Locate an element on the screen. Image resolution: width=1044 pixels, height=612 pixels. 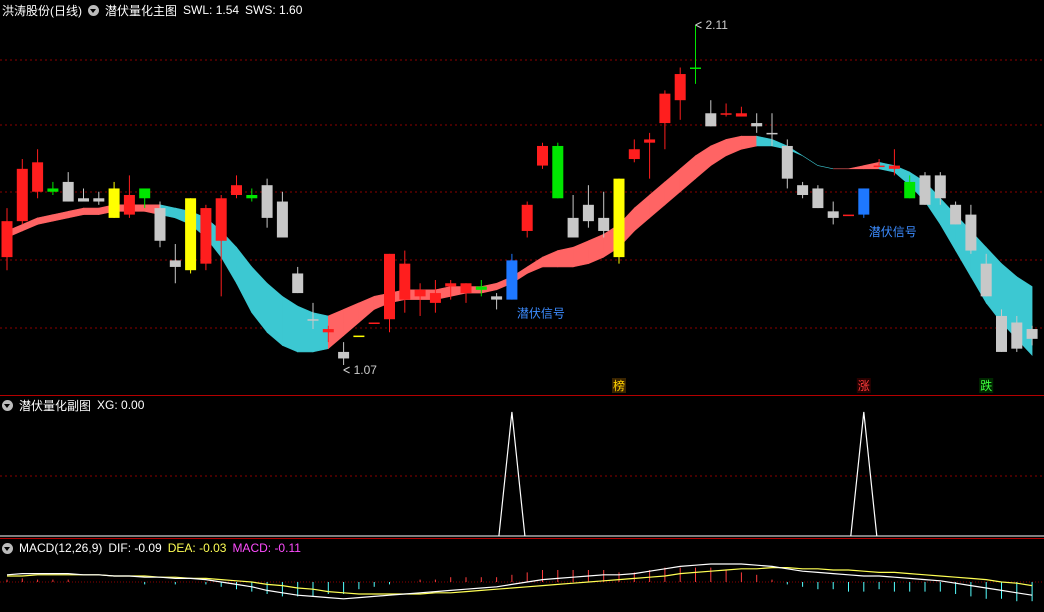
low-arrow-icon is located at coordinates (346, 370).